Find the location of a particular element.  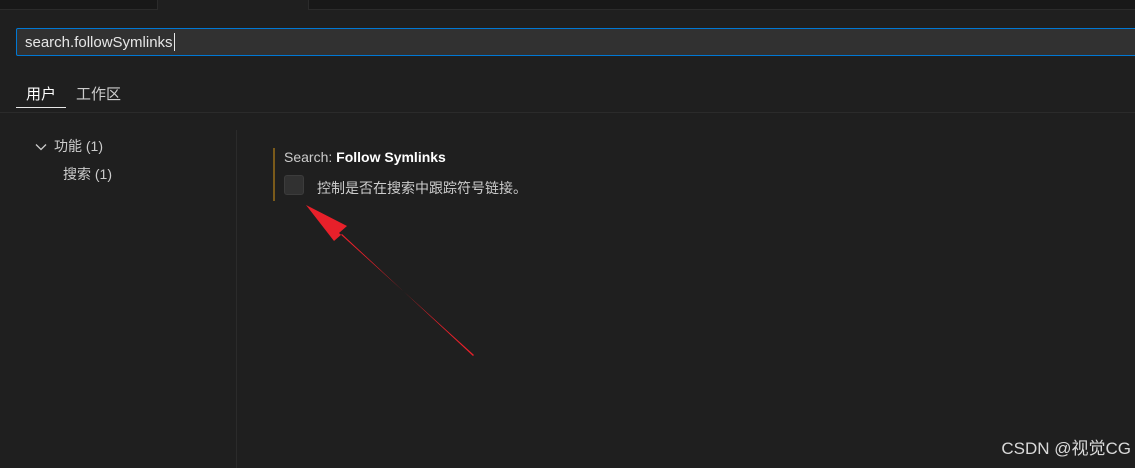

tab-workspace: 工作区 is located at coordinates (98, 94).